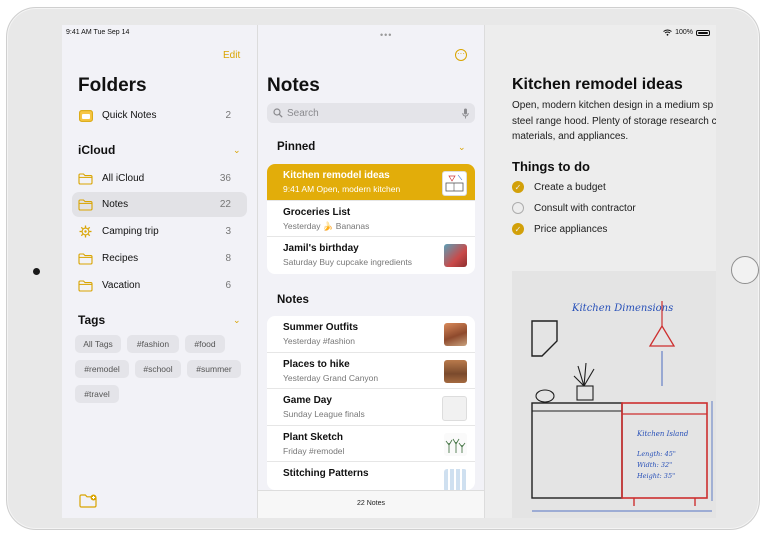 This screenshot has width=765, height=533. What do you see at coordinates (123, 178) in the screenshot?
I see `folder-label: All iCloud` at bounding box center [123, 178].